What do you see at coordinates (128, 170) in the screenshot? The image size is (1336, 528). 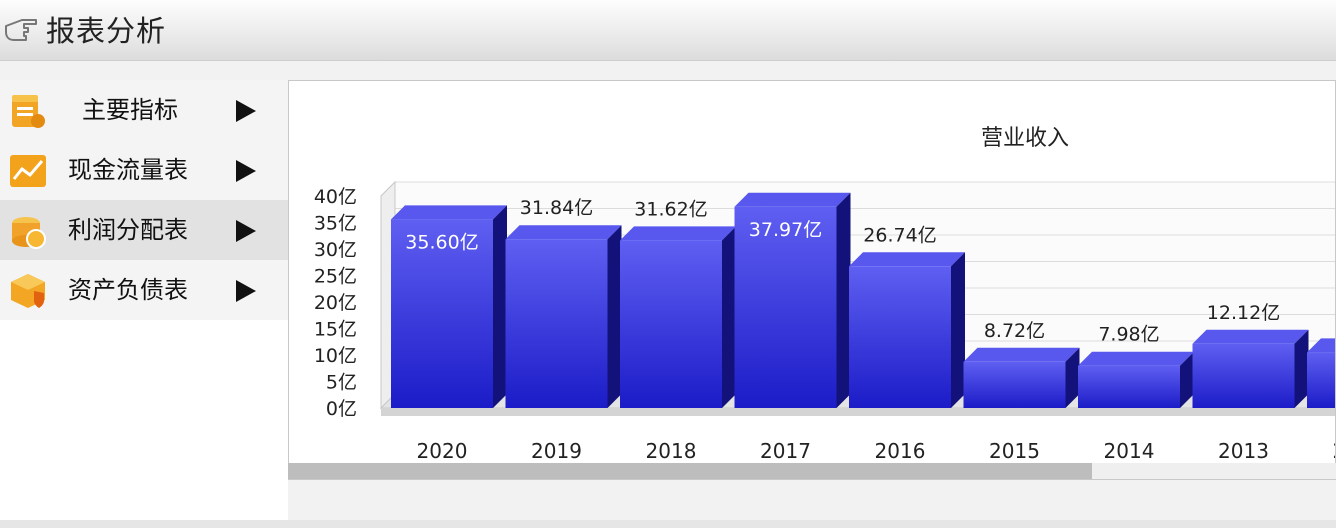 I see `sidebar-item-label: 现金流量表` at bounding box center [128, 170].